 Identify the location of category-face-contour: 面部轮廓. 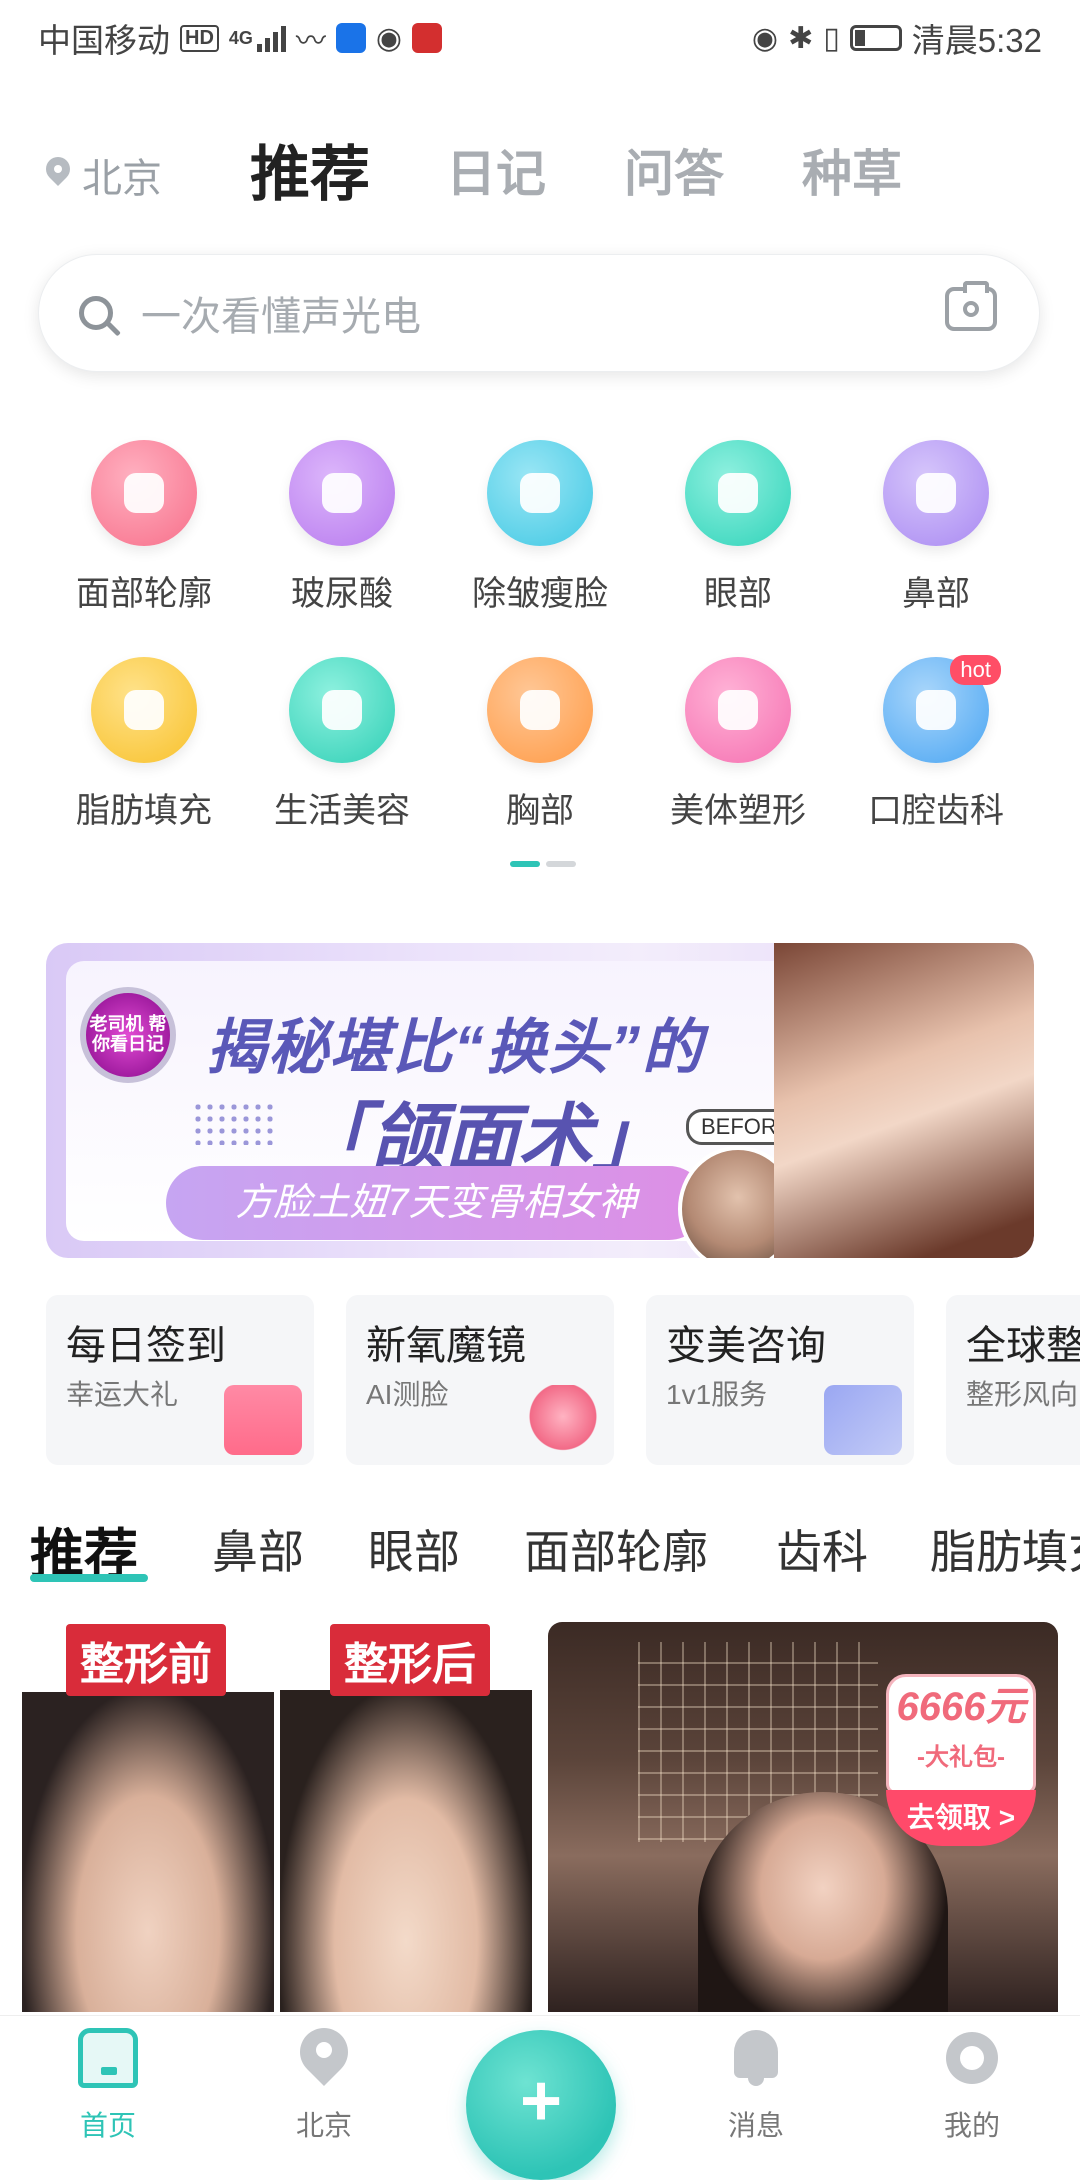
(144, 527).